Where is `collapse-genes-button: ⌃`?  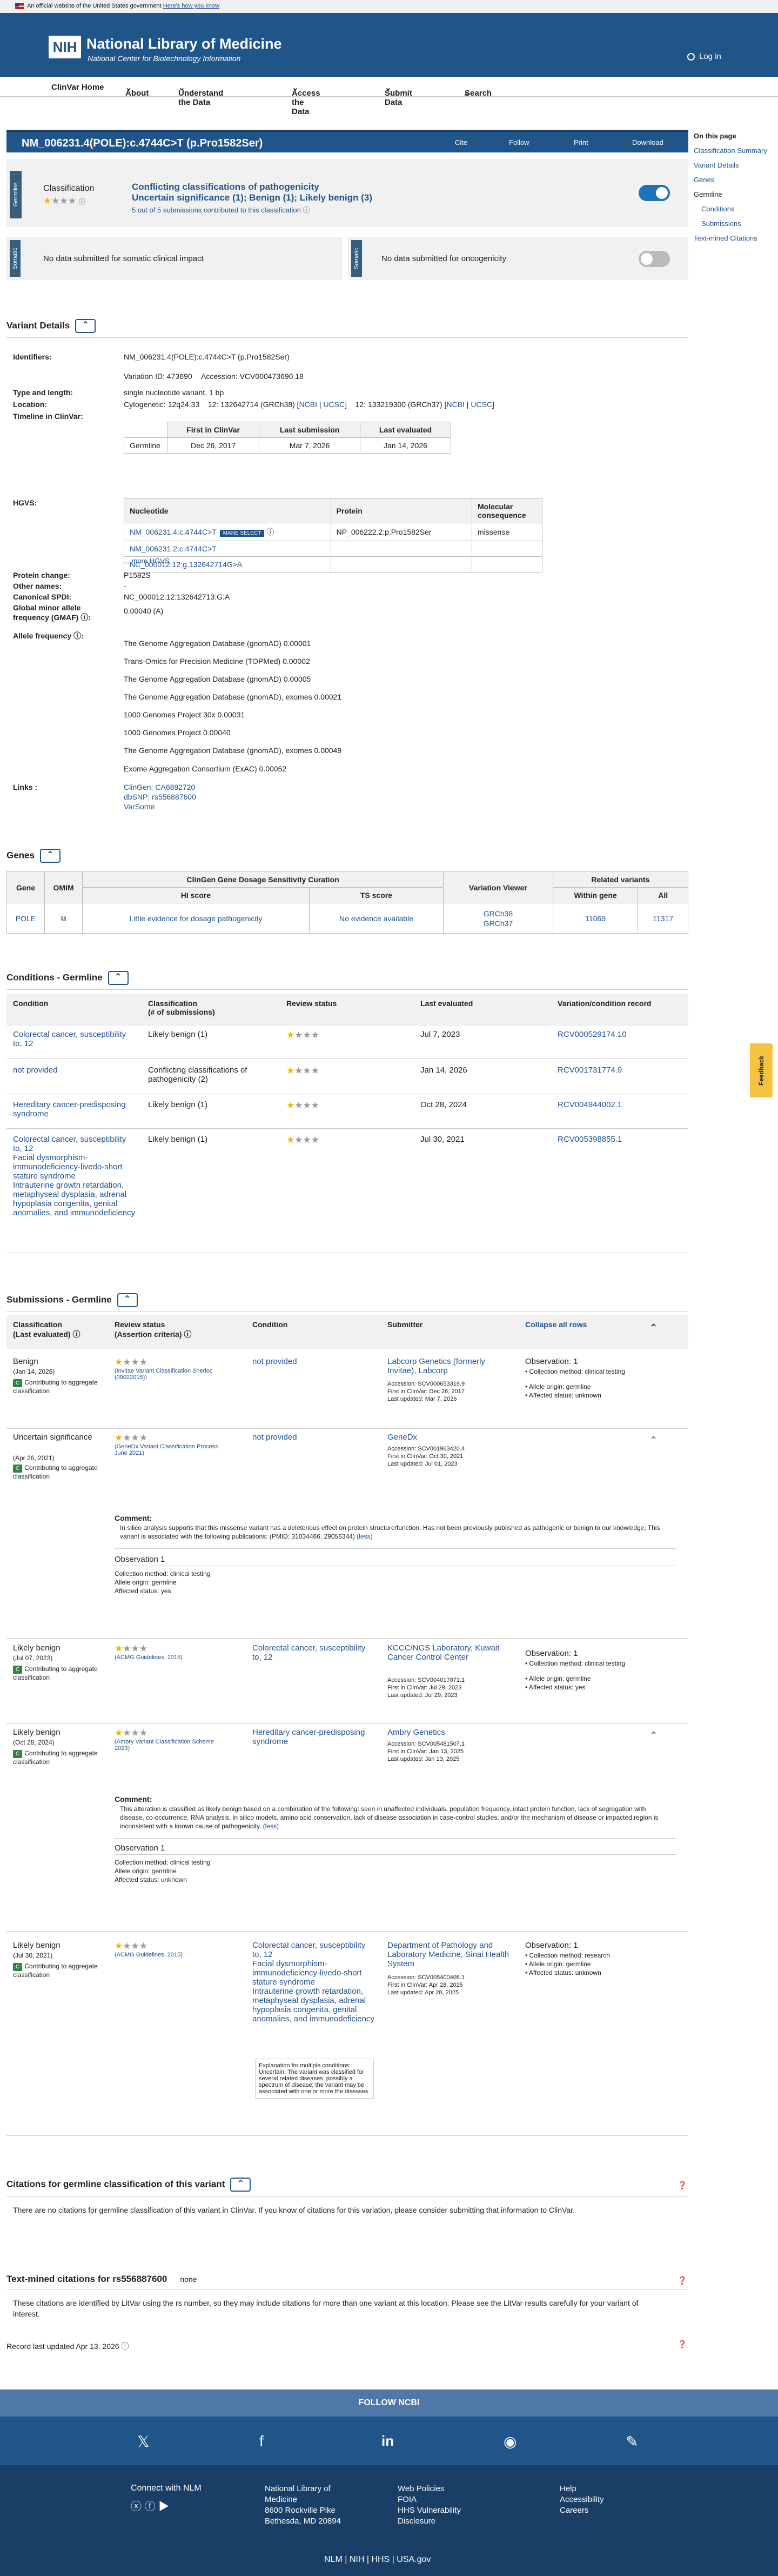 collapse-genes-button: ⌃ is located at coordinates (50, 856).